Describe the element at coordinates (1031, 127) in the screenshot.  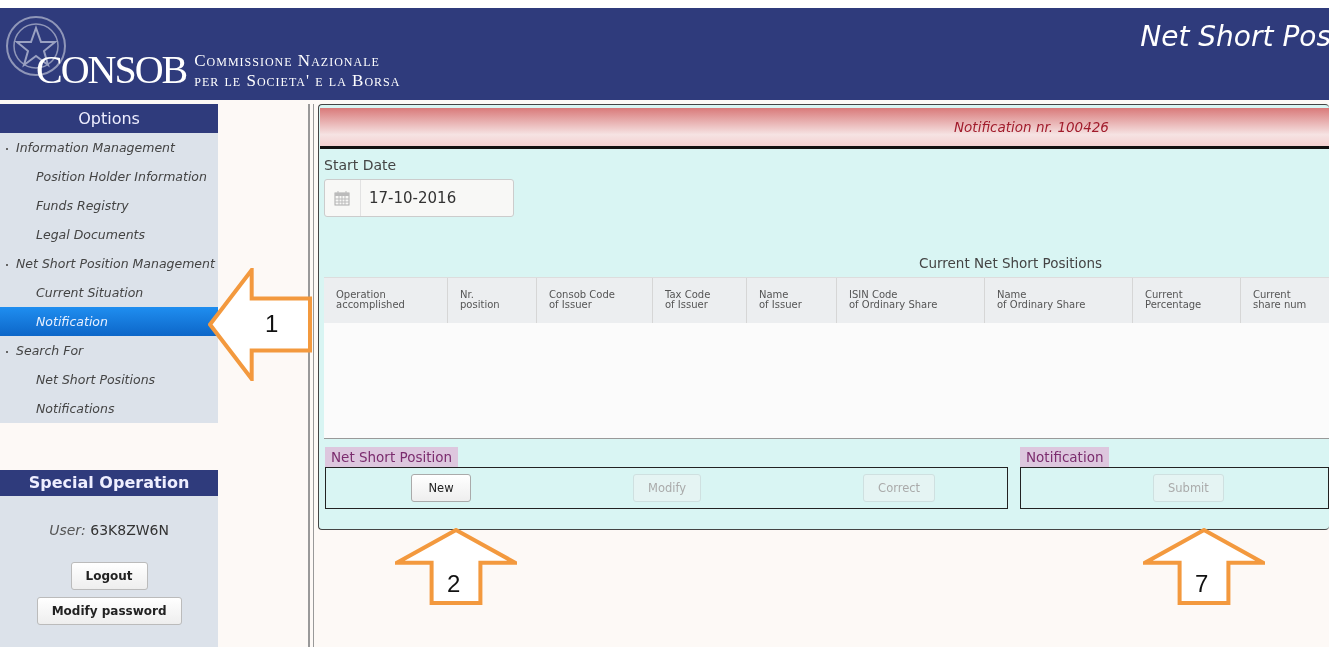
I see `notification-title: Notification nr. 100426` at that location.